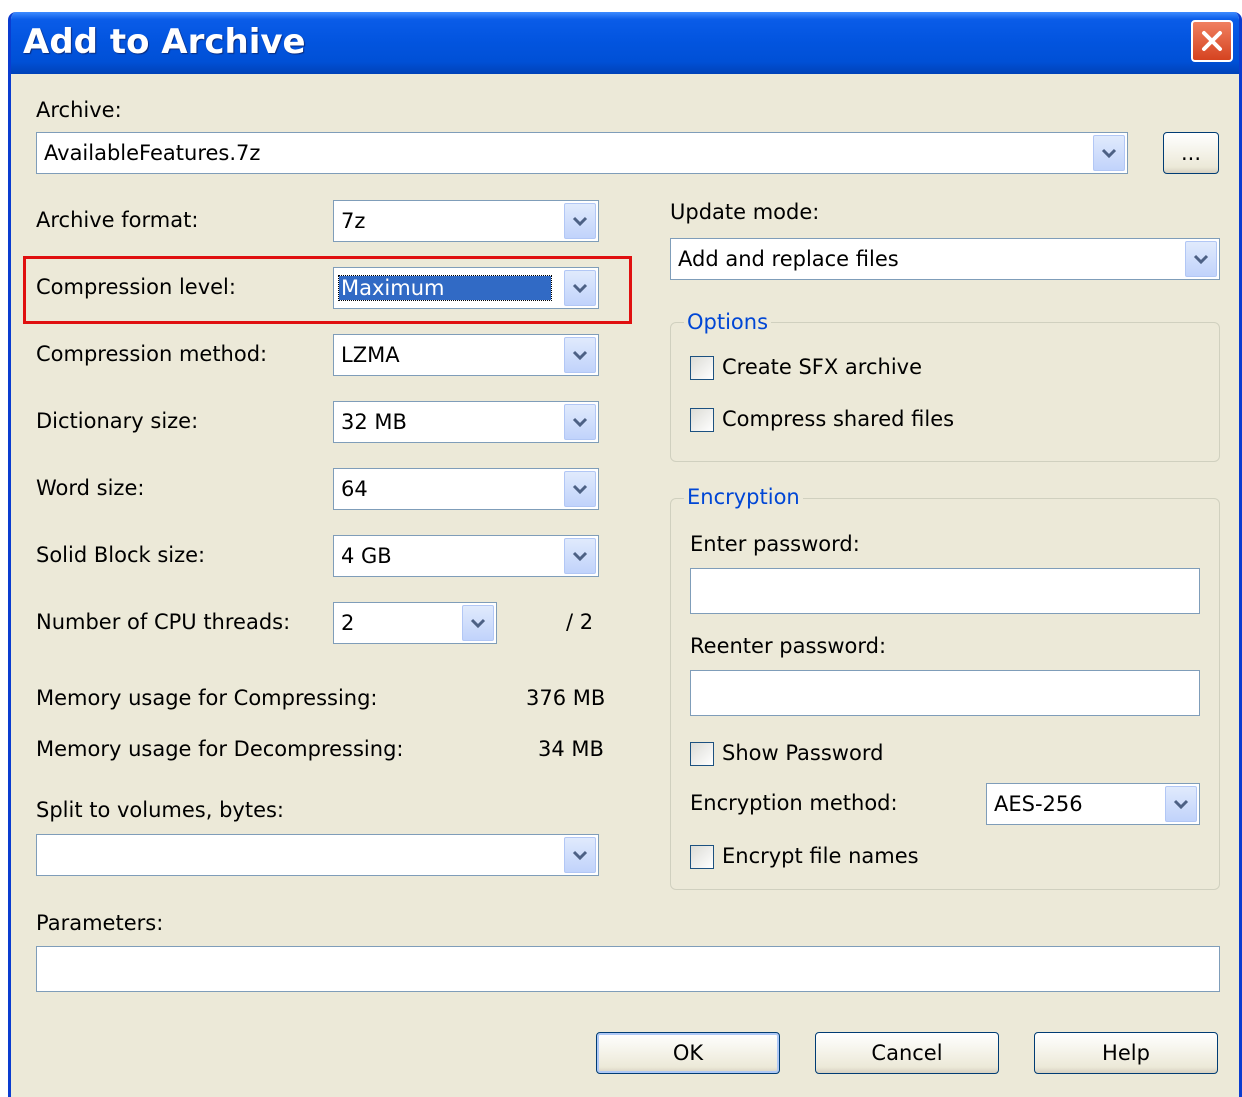 This screenshot has height=1097, width=1242. I want to click on archive-format-select: 7z, so click(466, 221).